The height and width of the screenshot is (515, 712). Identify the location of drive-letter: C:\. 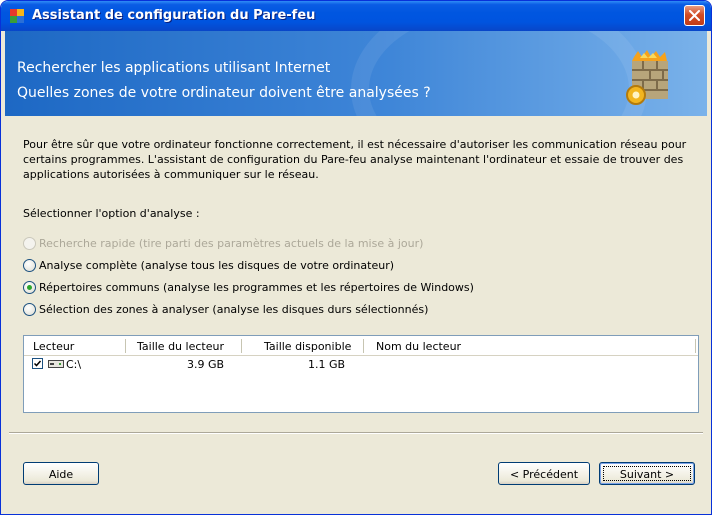
(74, 364).